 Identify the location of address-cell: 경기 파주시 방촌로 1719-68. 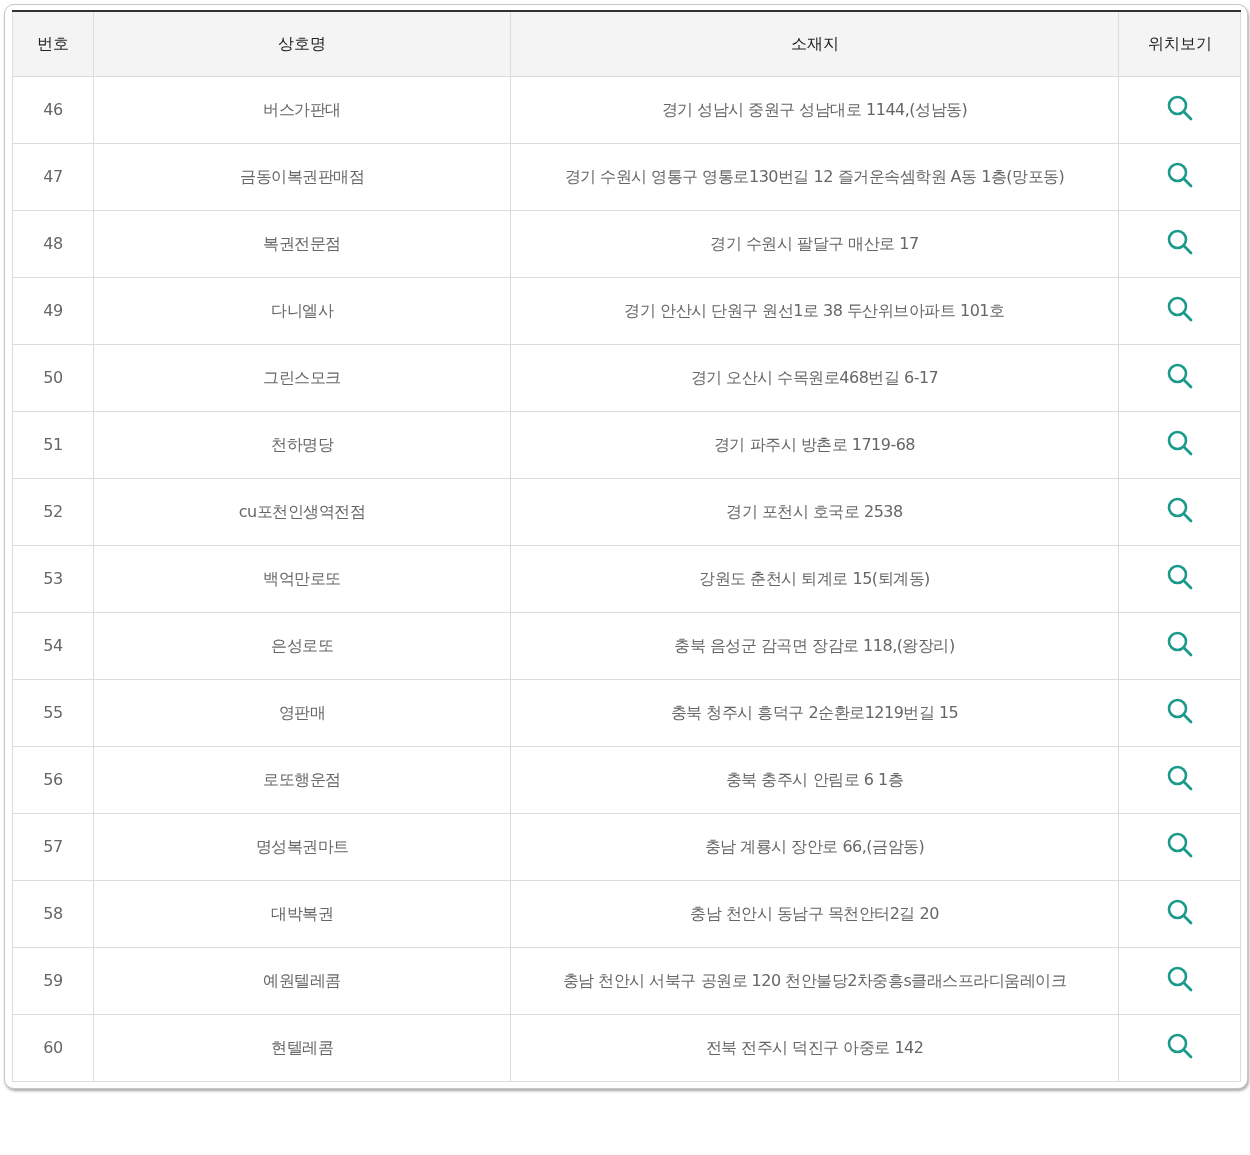
(814, 445).